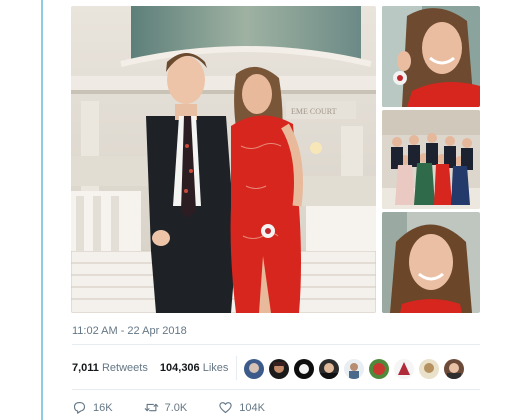  What do you see at coordinates (124, 368) in the screenshot?
I see `retweets-label: Retweets` at bounding box center [124, 368].